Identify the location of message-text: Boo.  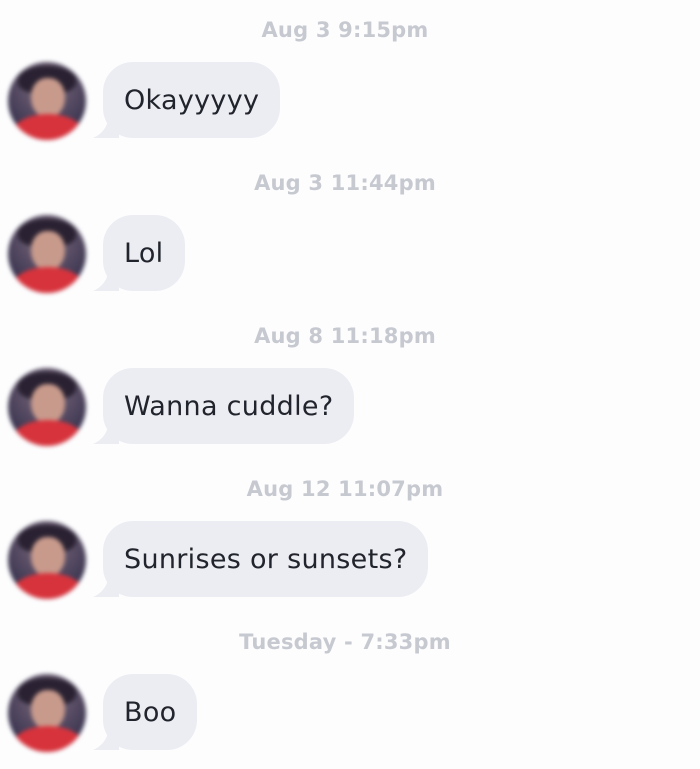
(150, 712).